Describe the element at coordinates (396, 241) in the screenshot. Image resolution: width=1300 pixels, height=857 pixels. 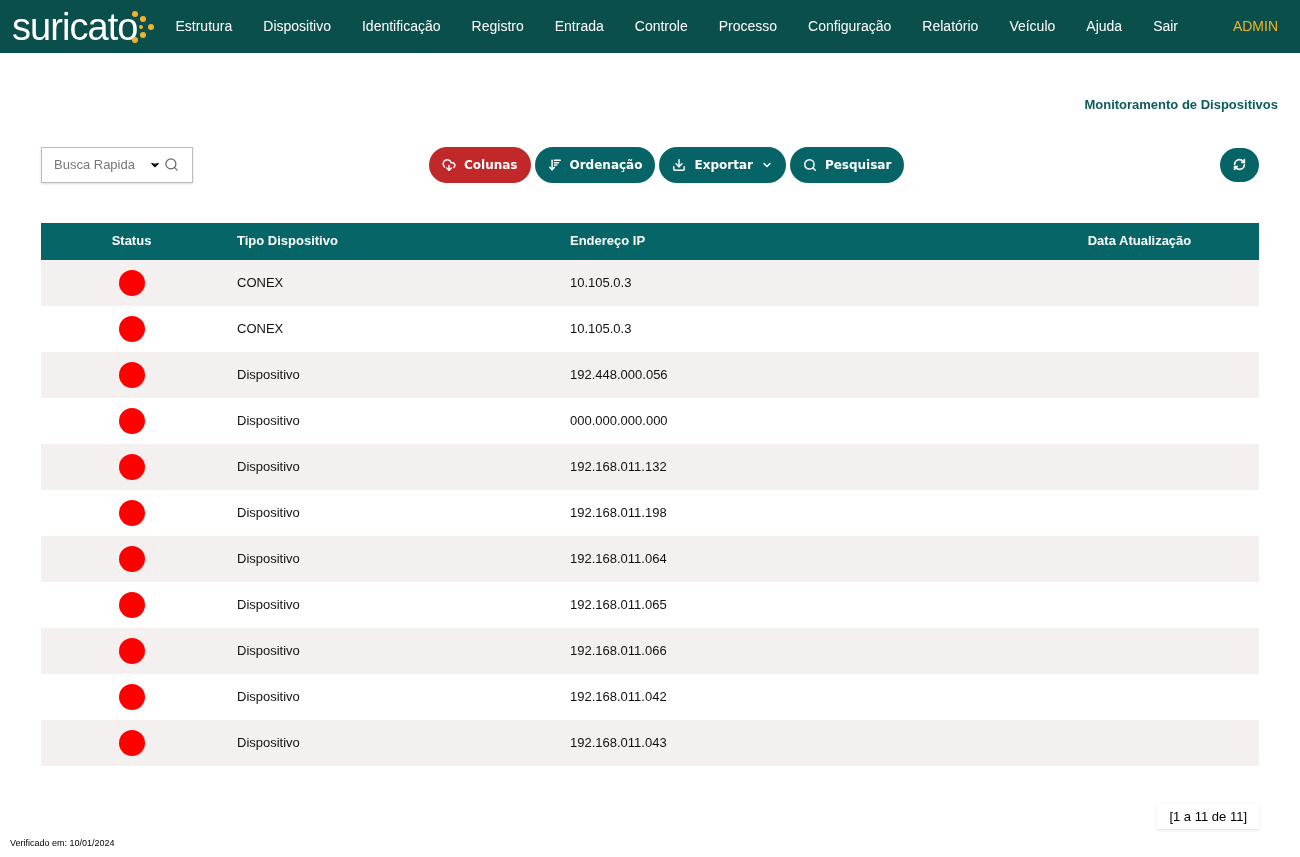
I see `column-header: Tipo Dispositivo` at that location.